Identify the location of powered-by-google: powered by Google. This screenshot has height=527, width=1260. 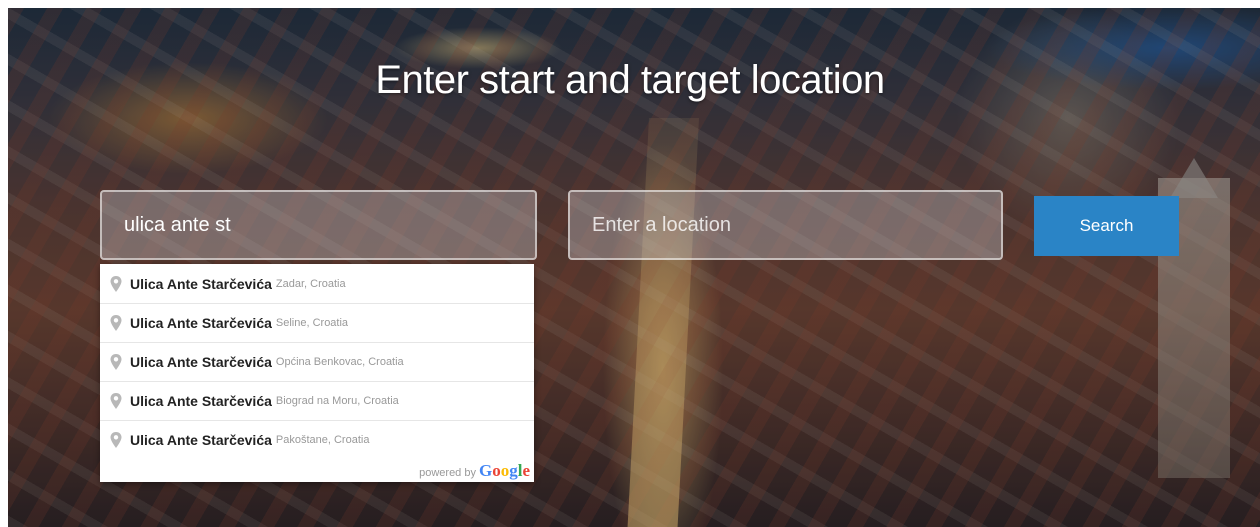
(474, 470).